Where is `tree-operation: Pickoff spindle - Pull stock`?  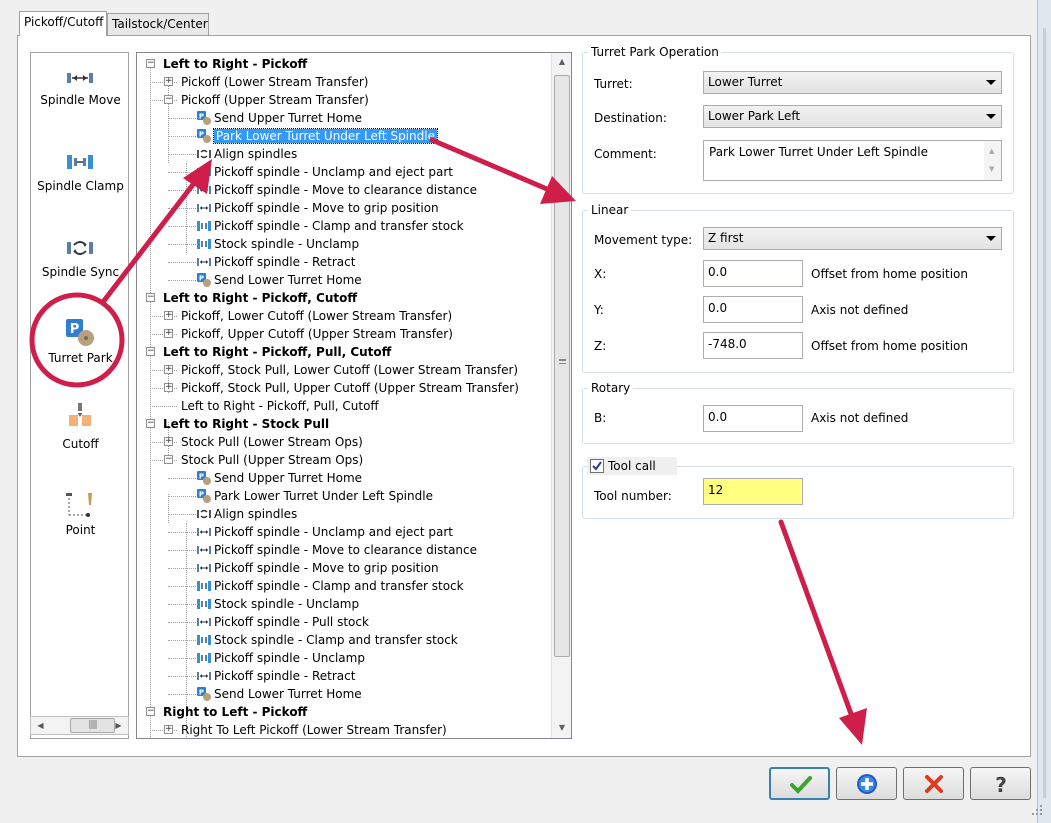 tree-operation: Pickoff spindle - Pull stock is located at coordinates (282, 622).